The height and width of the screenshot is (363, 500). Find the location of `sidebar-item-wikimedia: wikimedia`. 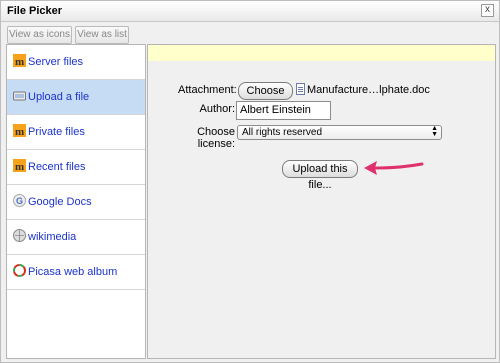

sidebar-item-wikimedia: wikimedia is located at coordinates (76, 237).